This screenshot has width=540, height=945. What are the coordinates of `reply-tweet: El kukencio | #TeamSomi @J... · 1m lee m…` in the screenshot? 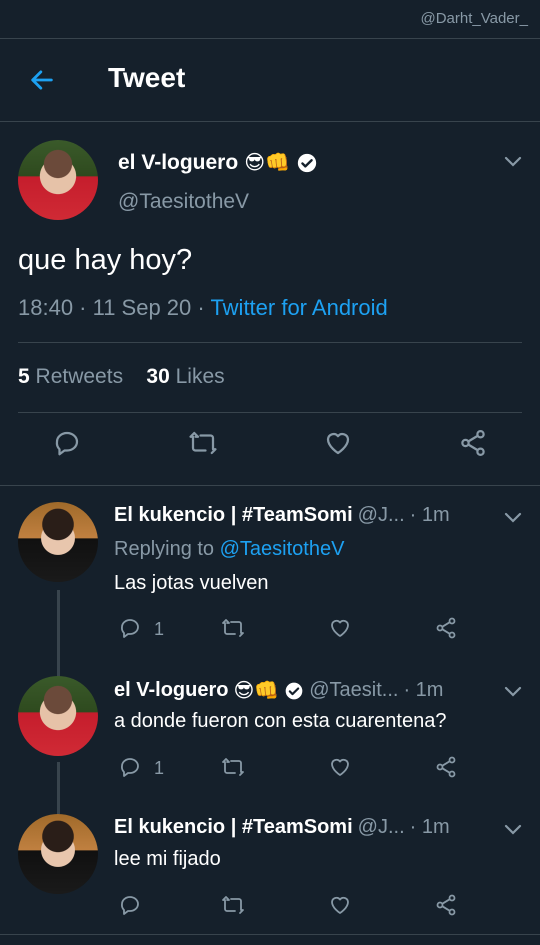 It's located at (270, 867).